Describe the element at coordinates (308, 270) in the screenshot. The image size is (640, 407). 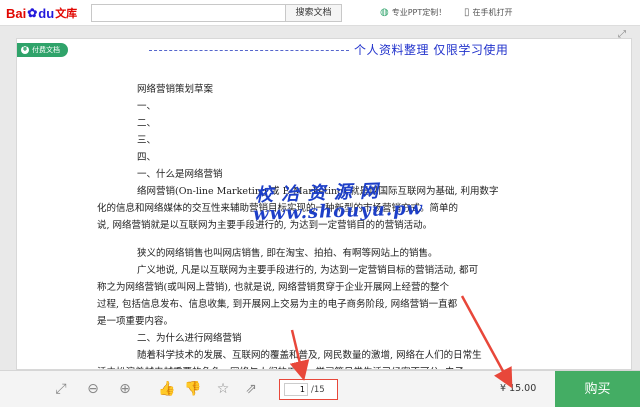
I see `document-line: 广义地说, 凡是以互联网为主要手段进行的, 为达到一定营销目标的营销活动, 都可` at that location.